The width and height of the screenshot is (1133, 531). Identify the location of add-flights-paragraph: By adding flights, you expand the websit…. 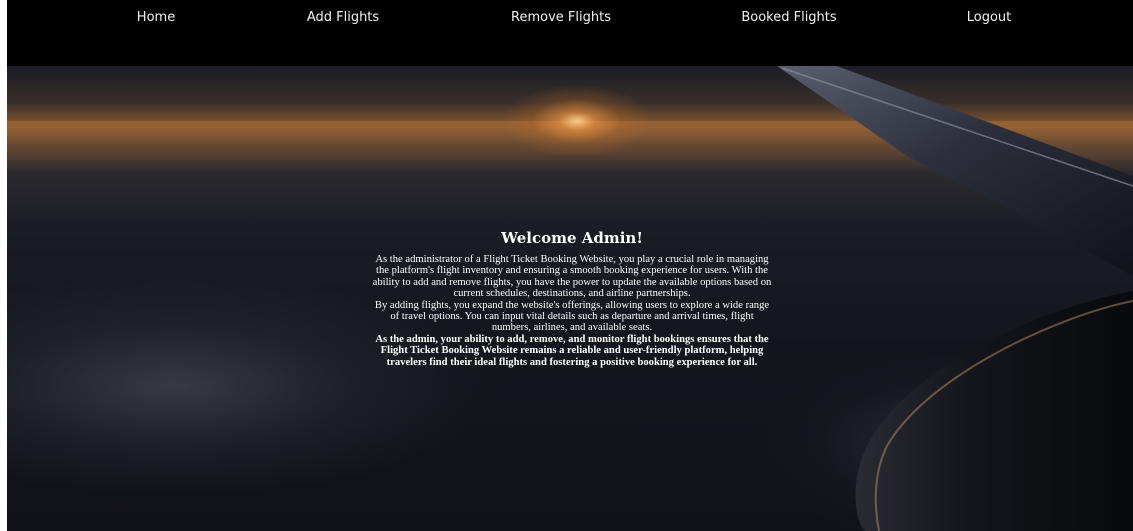
(572, 316).